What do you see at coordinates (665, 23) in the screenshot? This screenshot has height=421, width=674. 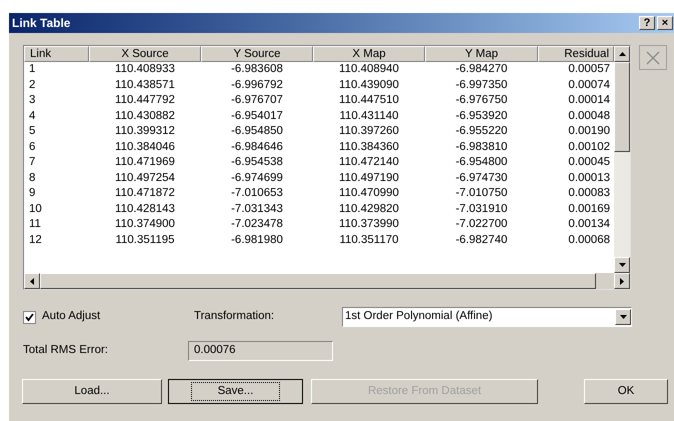 I see `close-button: ×` at bounding box center [665, 23].